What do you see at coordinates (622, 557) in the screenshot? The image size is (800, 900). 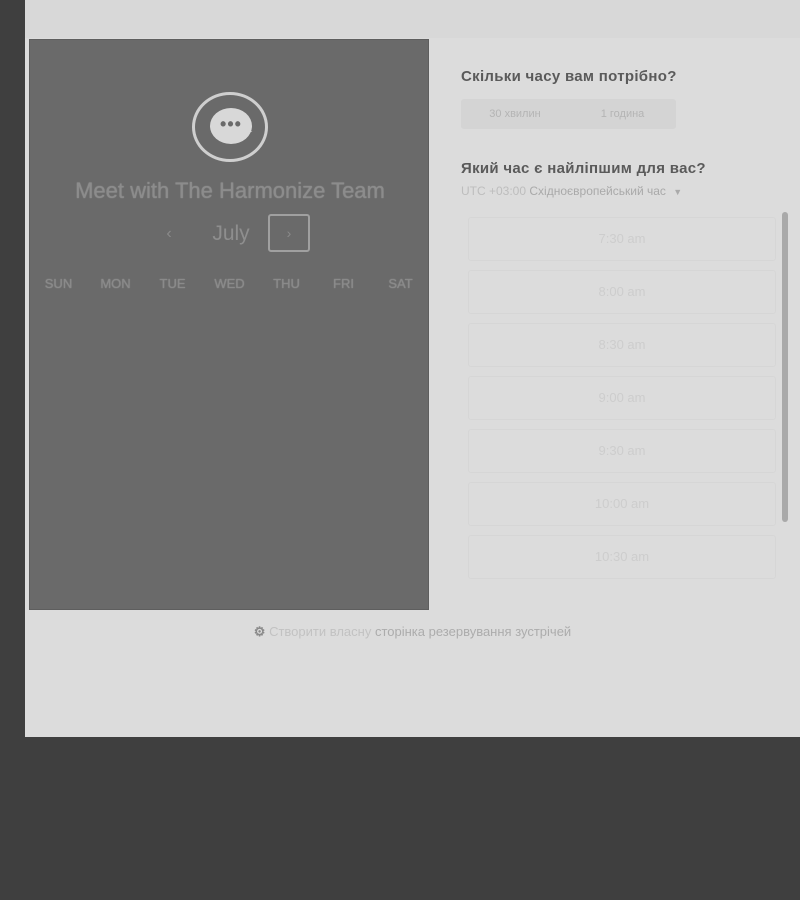 I see `time-slot: 10:30 am` at bounding box center [622, 557].